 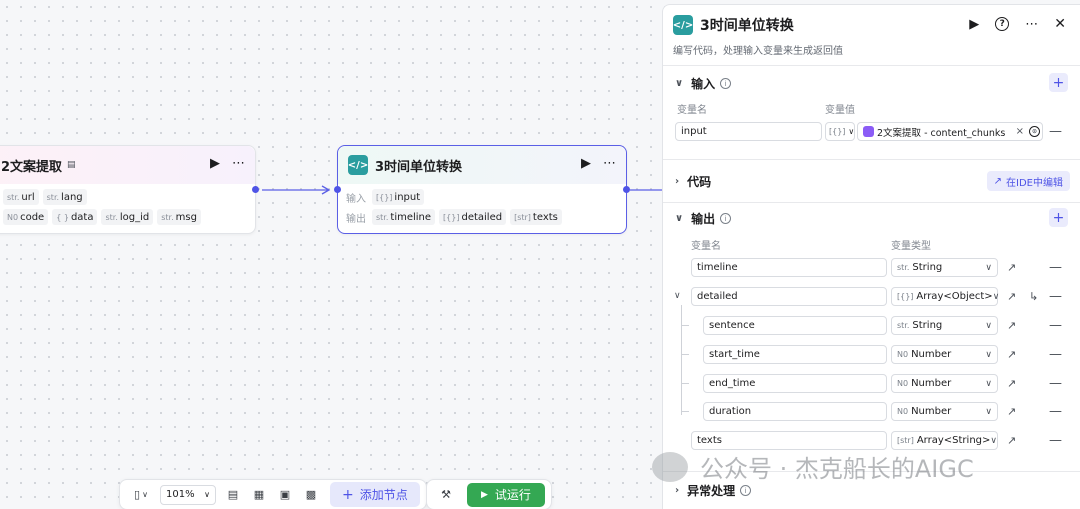 I want to click on mouse-mode-icon: ▯ ∨, so click(x=141, y=495).